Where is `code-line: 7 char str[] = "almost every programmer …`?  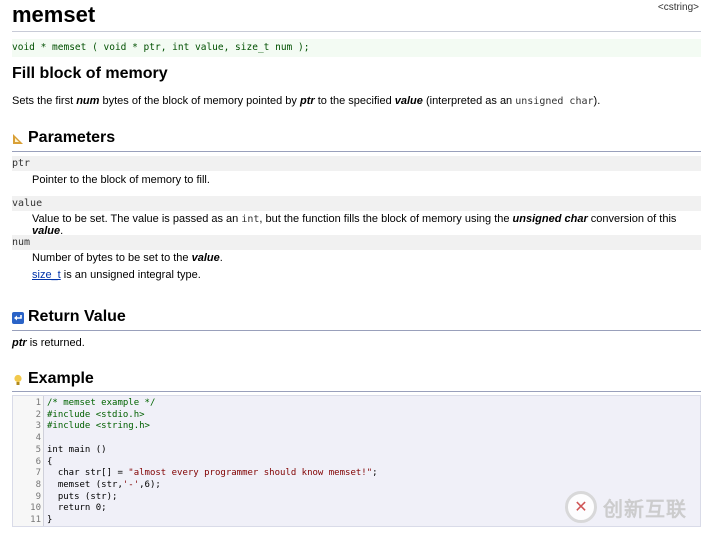 code-line: 7 char str[] = "almost every programmer … is located at coordinates (356, 474).